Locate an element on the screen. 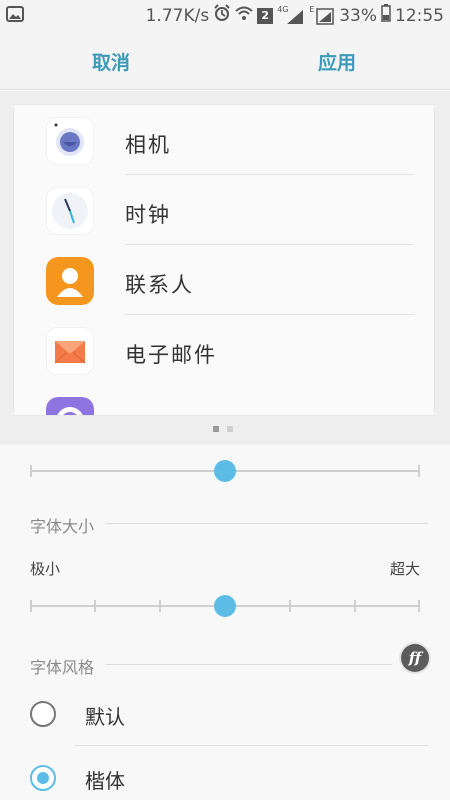  download-fonts-icon: ff is located at coordinates (415, 658).